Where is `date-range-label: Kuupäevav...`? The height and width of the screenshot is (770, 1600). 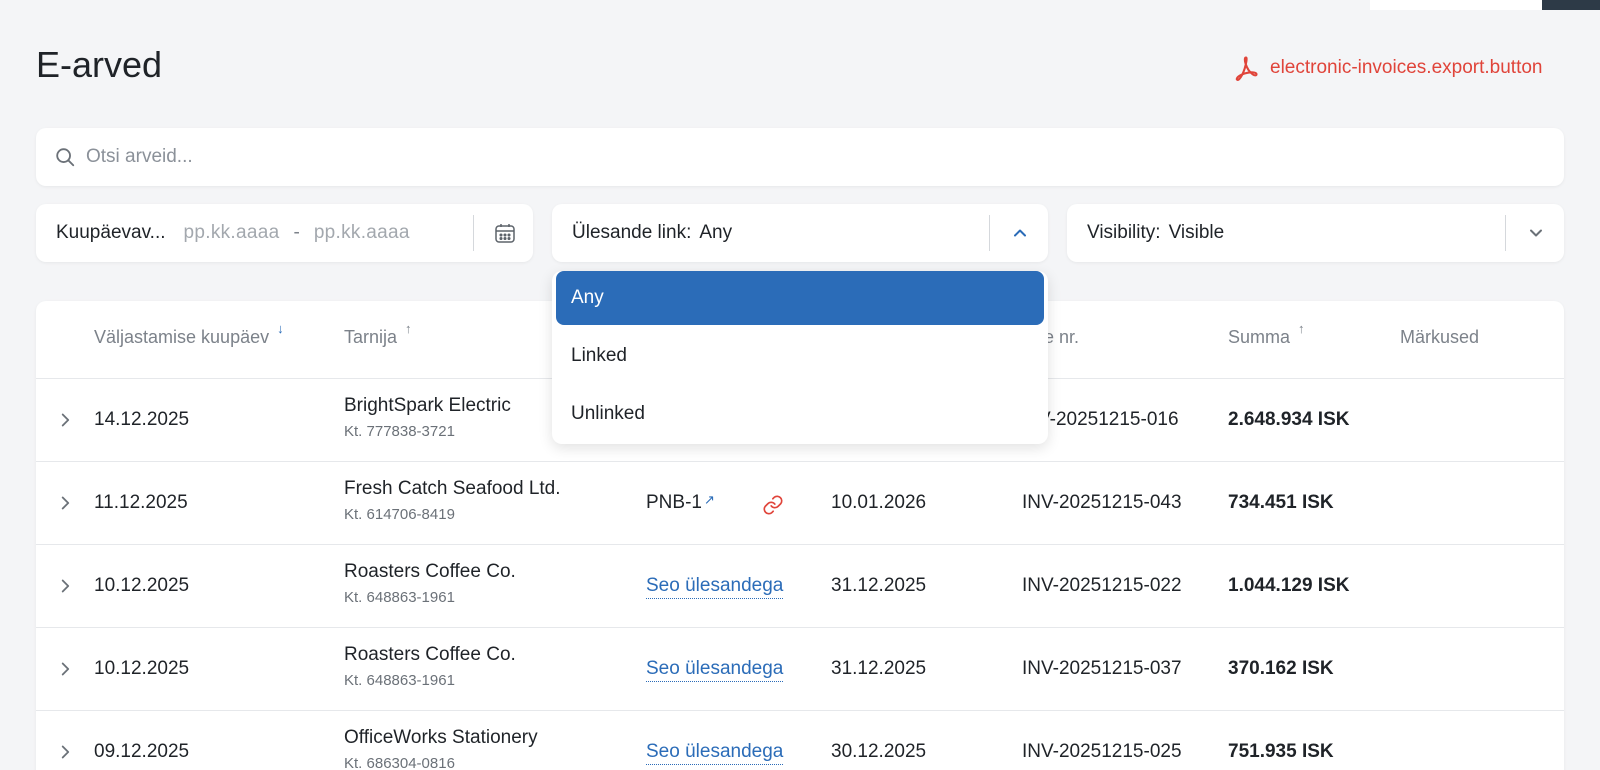 date-range-label: Kuupäevav... is located at coordinates (111, 232).